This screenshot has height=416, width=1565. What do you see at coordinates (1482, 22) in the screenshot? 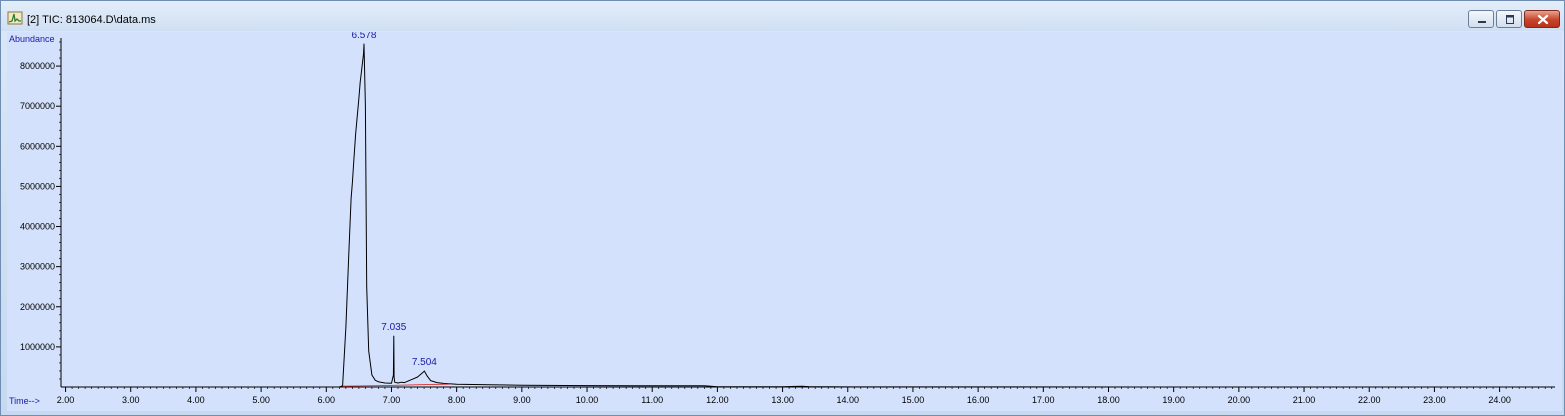
I see `minimize-icon` at bounding box center [1482, 22].